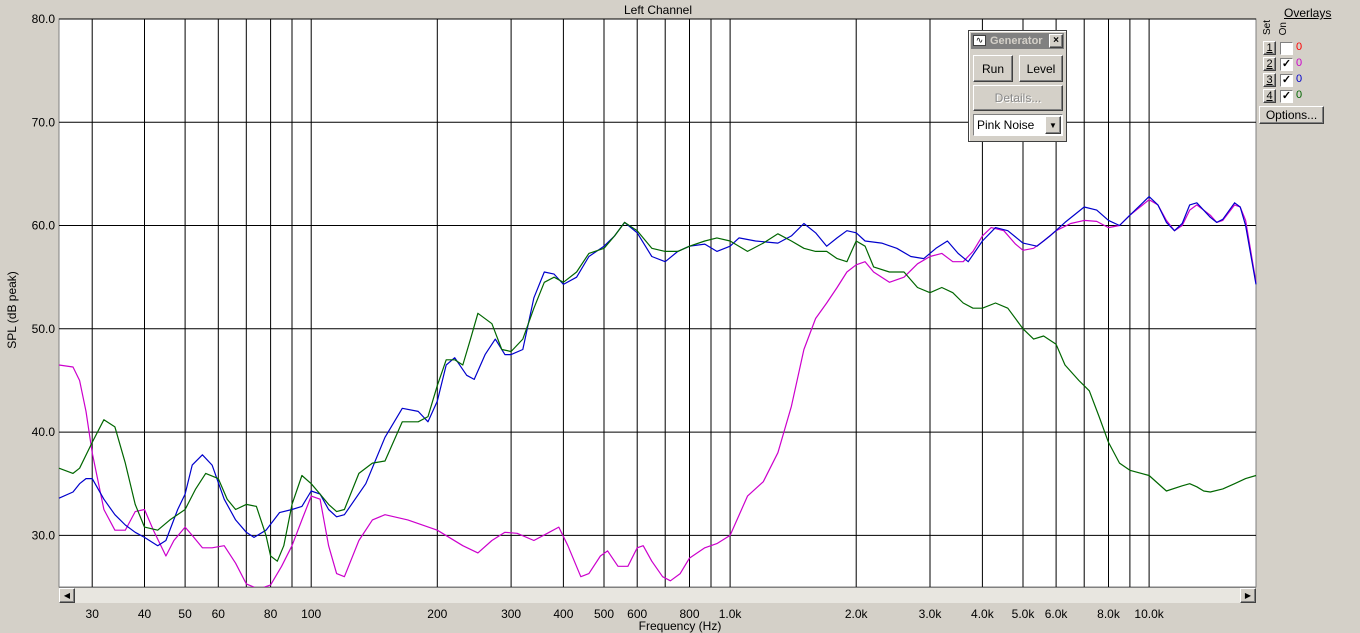 The image size is (1360, 633). I want to click on x-tick-label: 80, so click(271, 614).